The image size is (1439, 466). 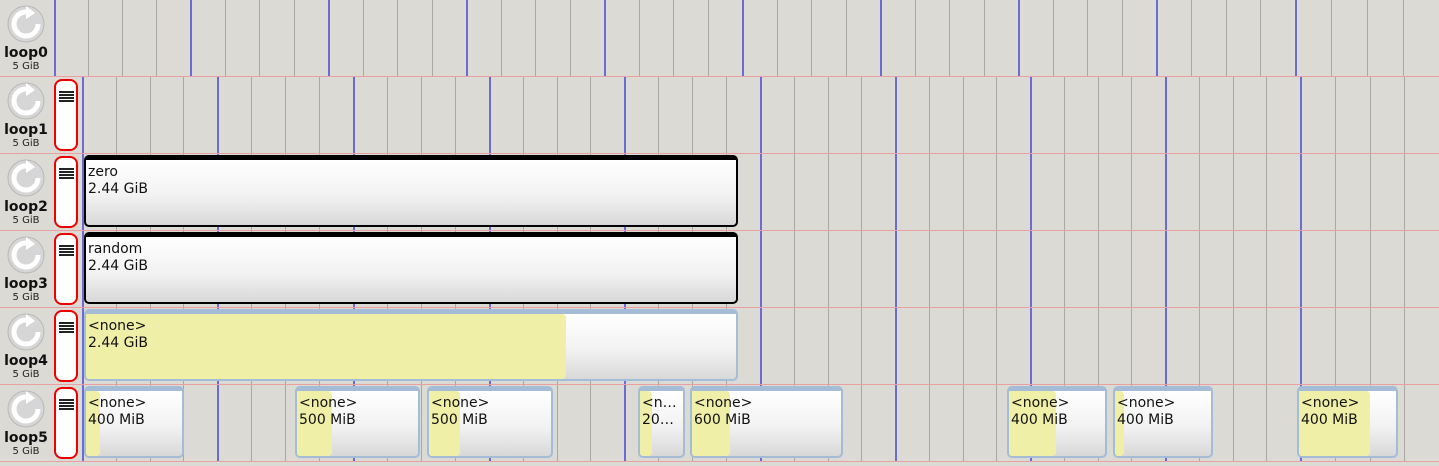 I want to click on partition-block: <none> 600 MiB, so click(x=766, y=422).